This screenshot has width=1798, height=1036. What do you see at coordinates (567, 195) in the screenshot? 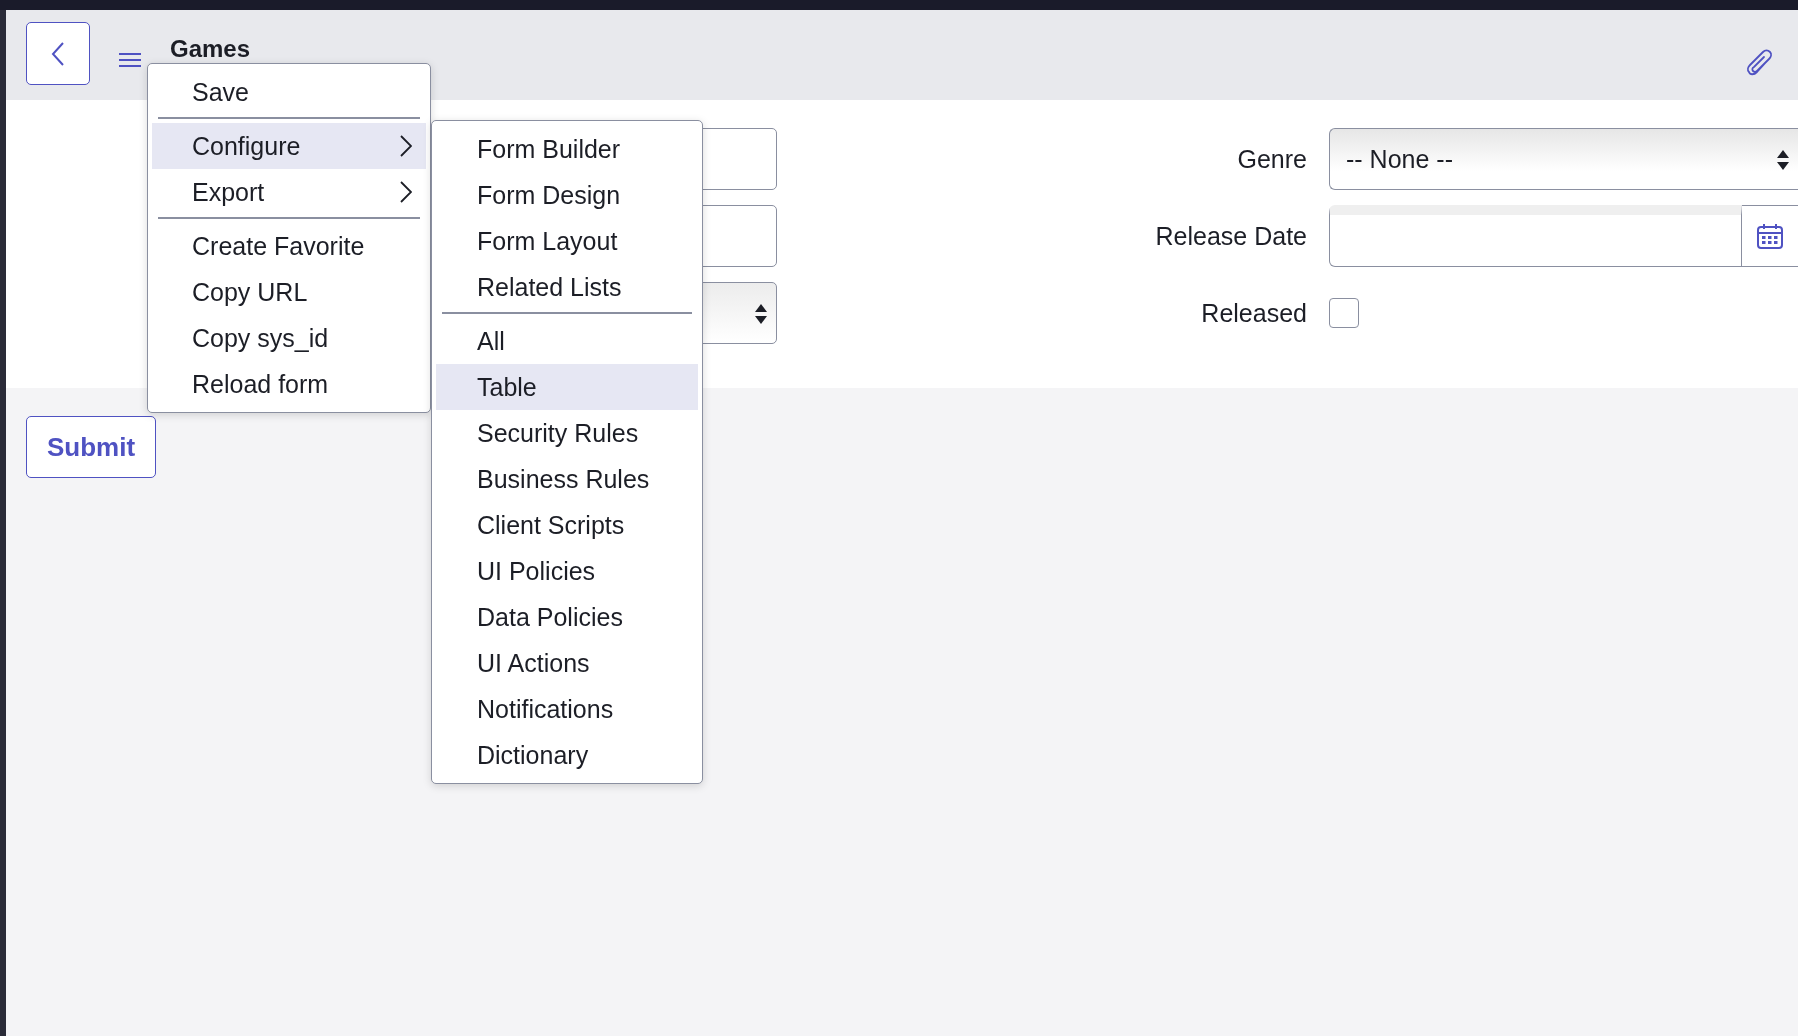
I see `menu-item: Form Design` at bounding box center [567, 195].